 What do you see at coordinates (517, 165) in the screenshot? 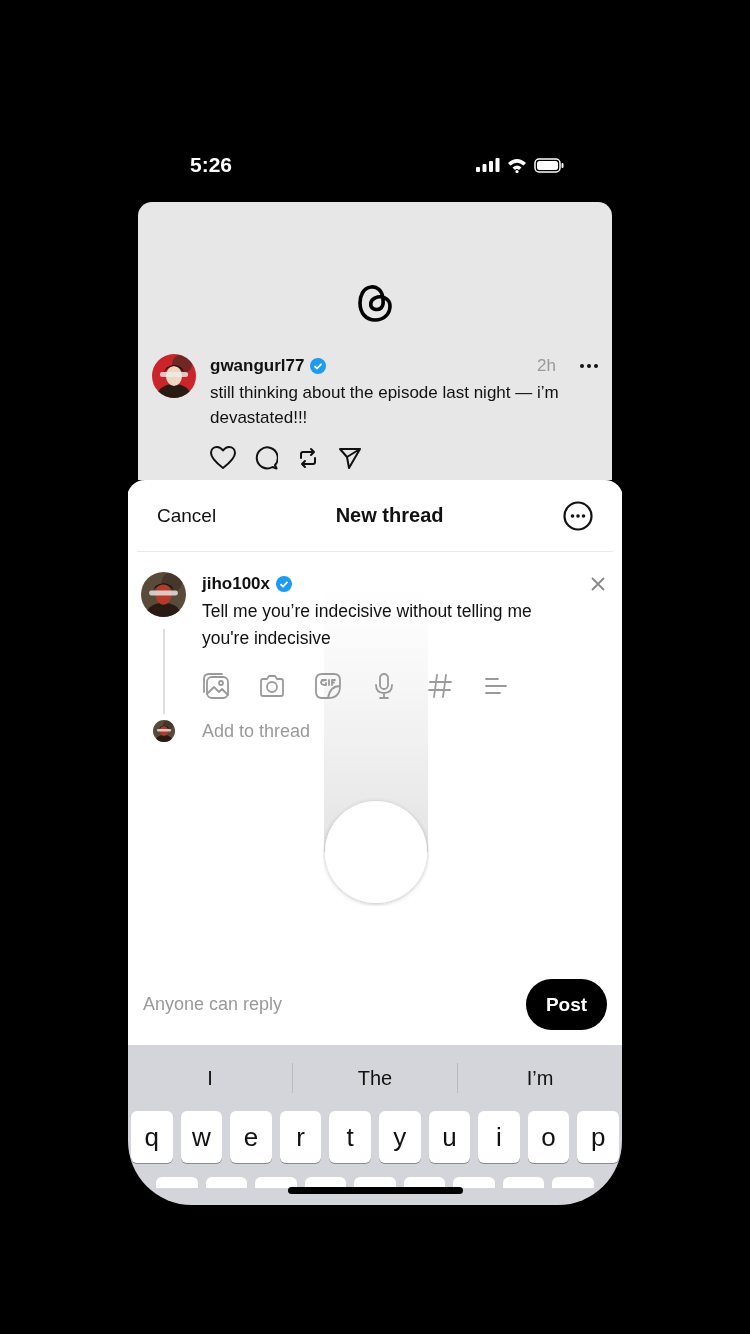
I see `wifi-icon` at bounding box center [517, 165].